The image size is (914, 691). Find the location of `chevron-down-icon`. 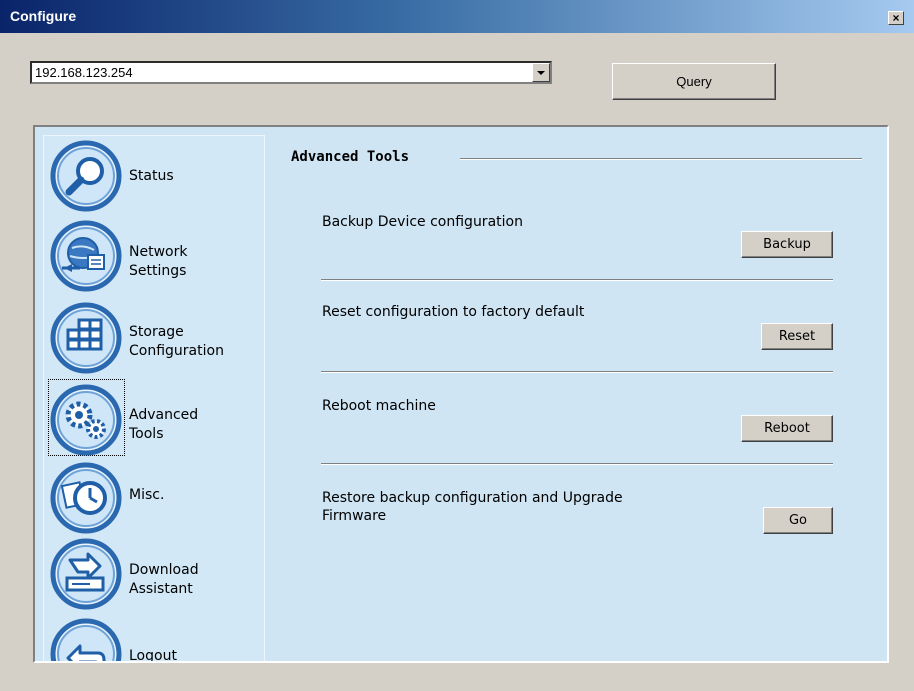

chevron-down-icon is located at coordinates (541, 72).